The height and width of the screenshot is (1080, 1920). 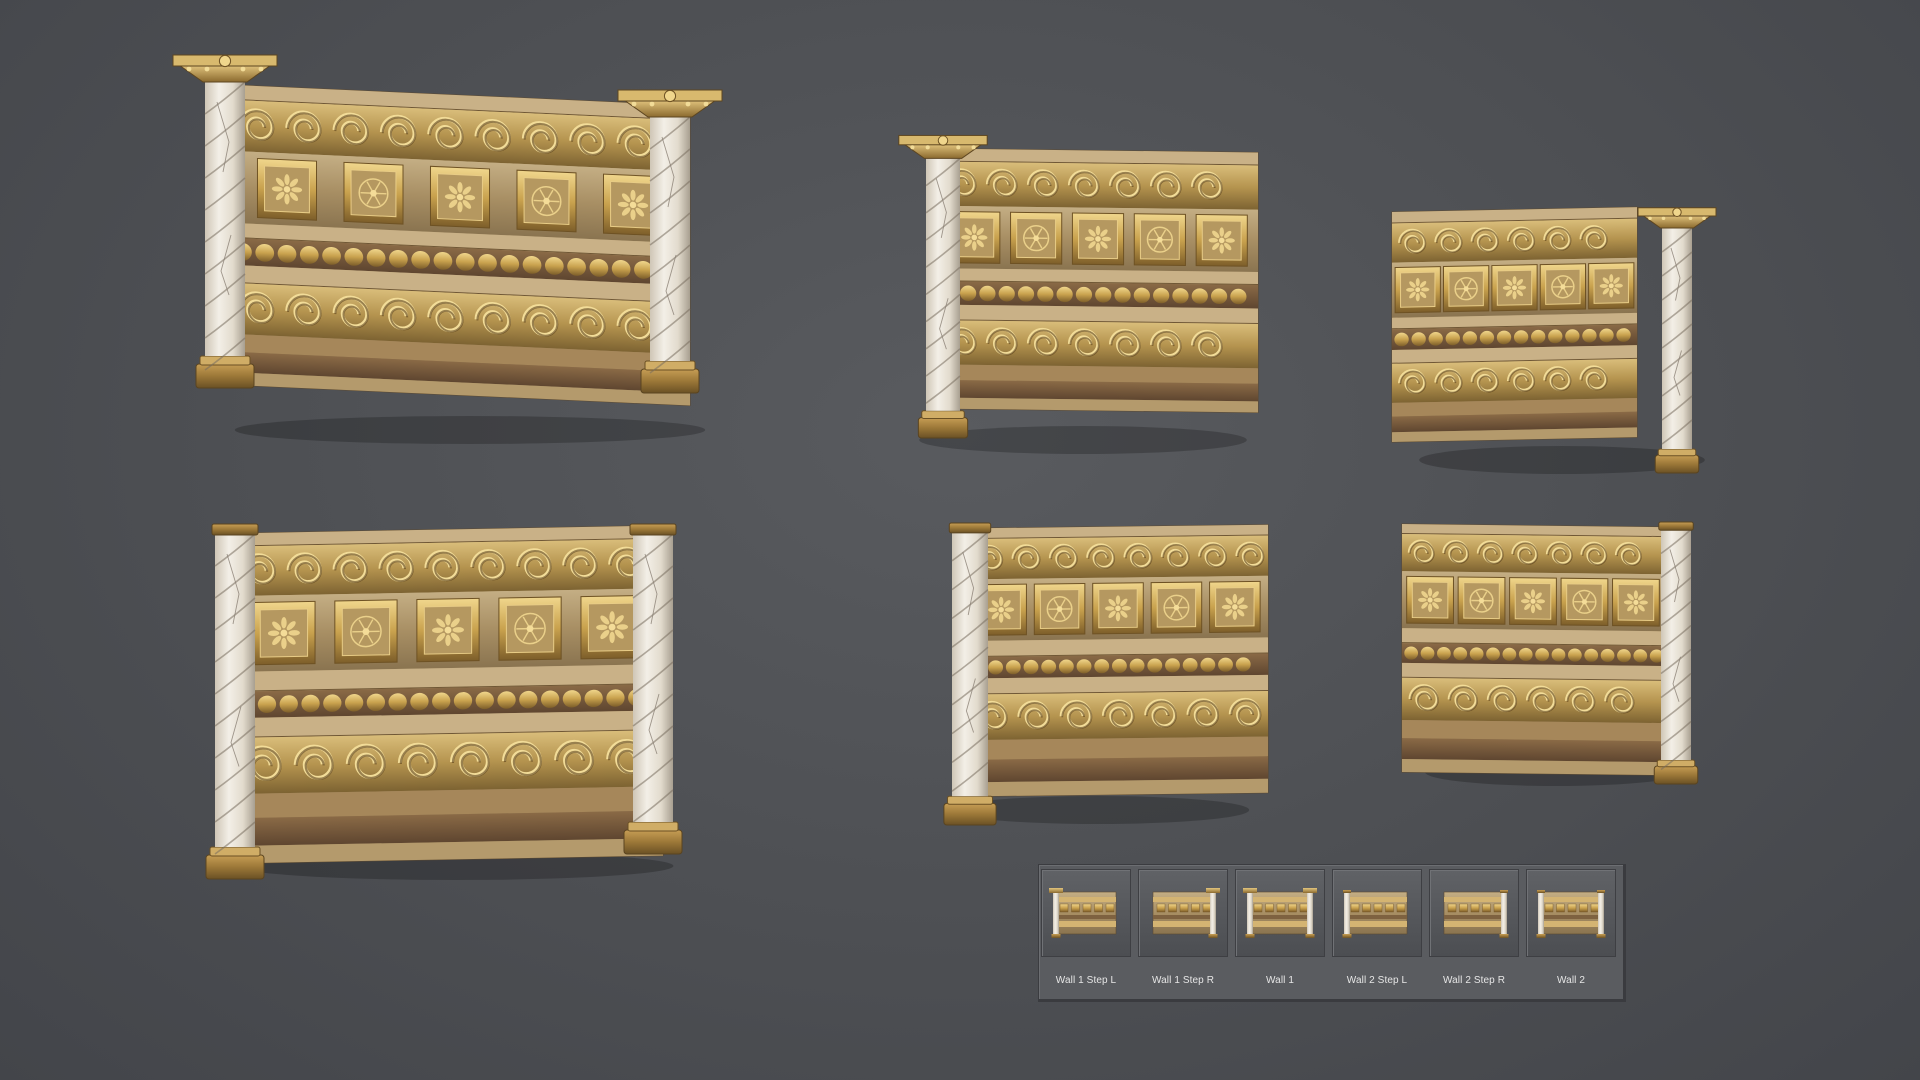 What do you see at coordinates (1083, 440) in the screenshot?
I see `ground-shadow` at bounding box center [1083, 440].